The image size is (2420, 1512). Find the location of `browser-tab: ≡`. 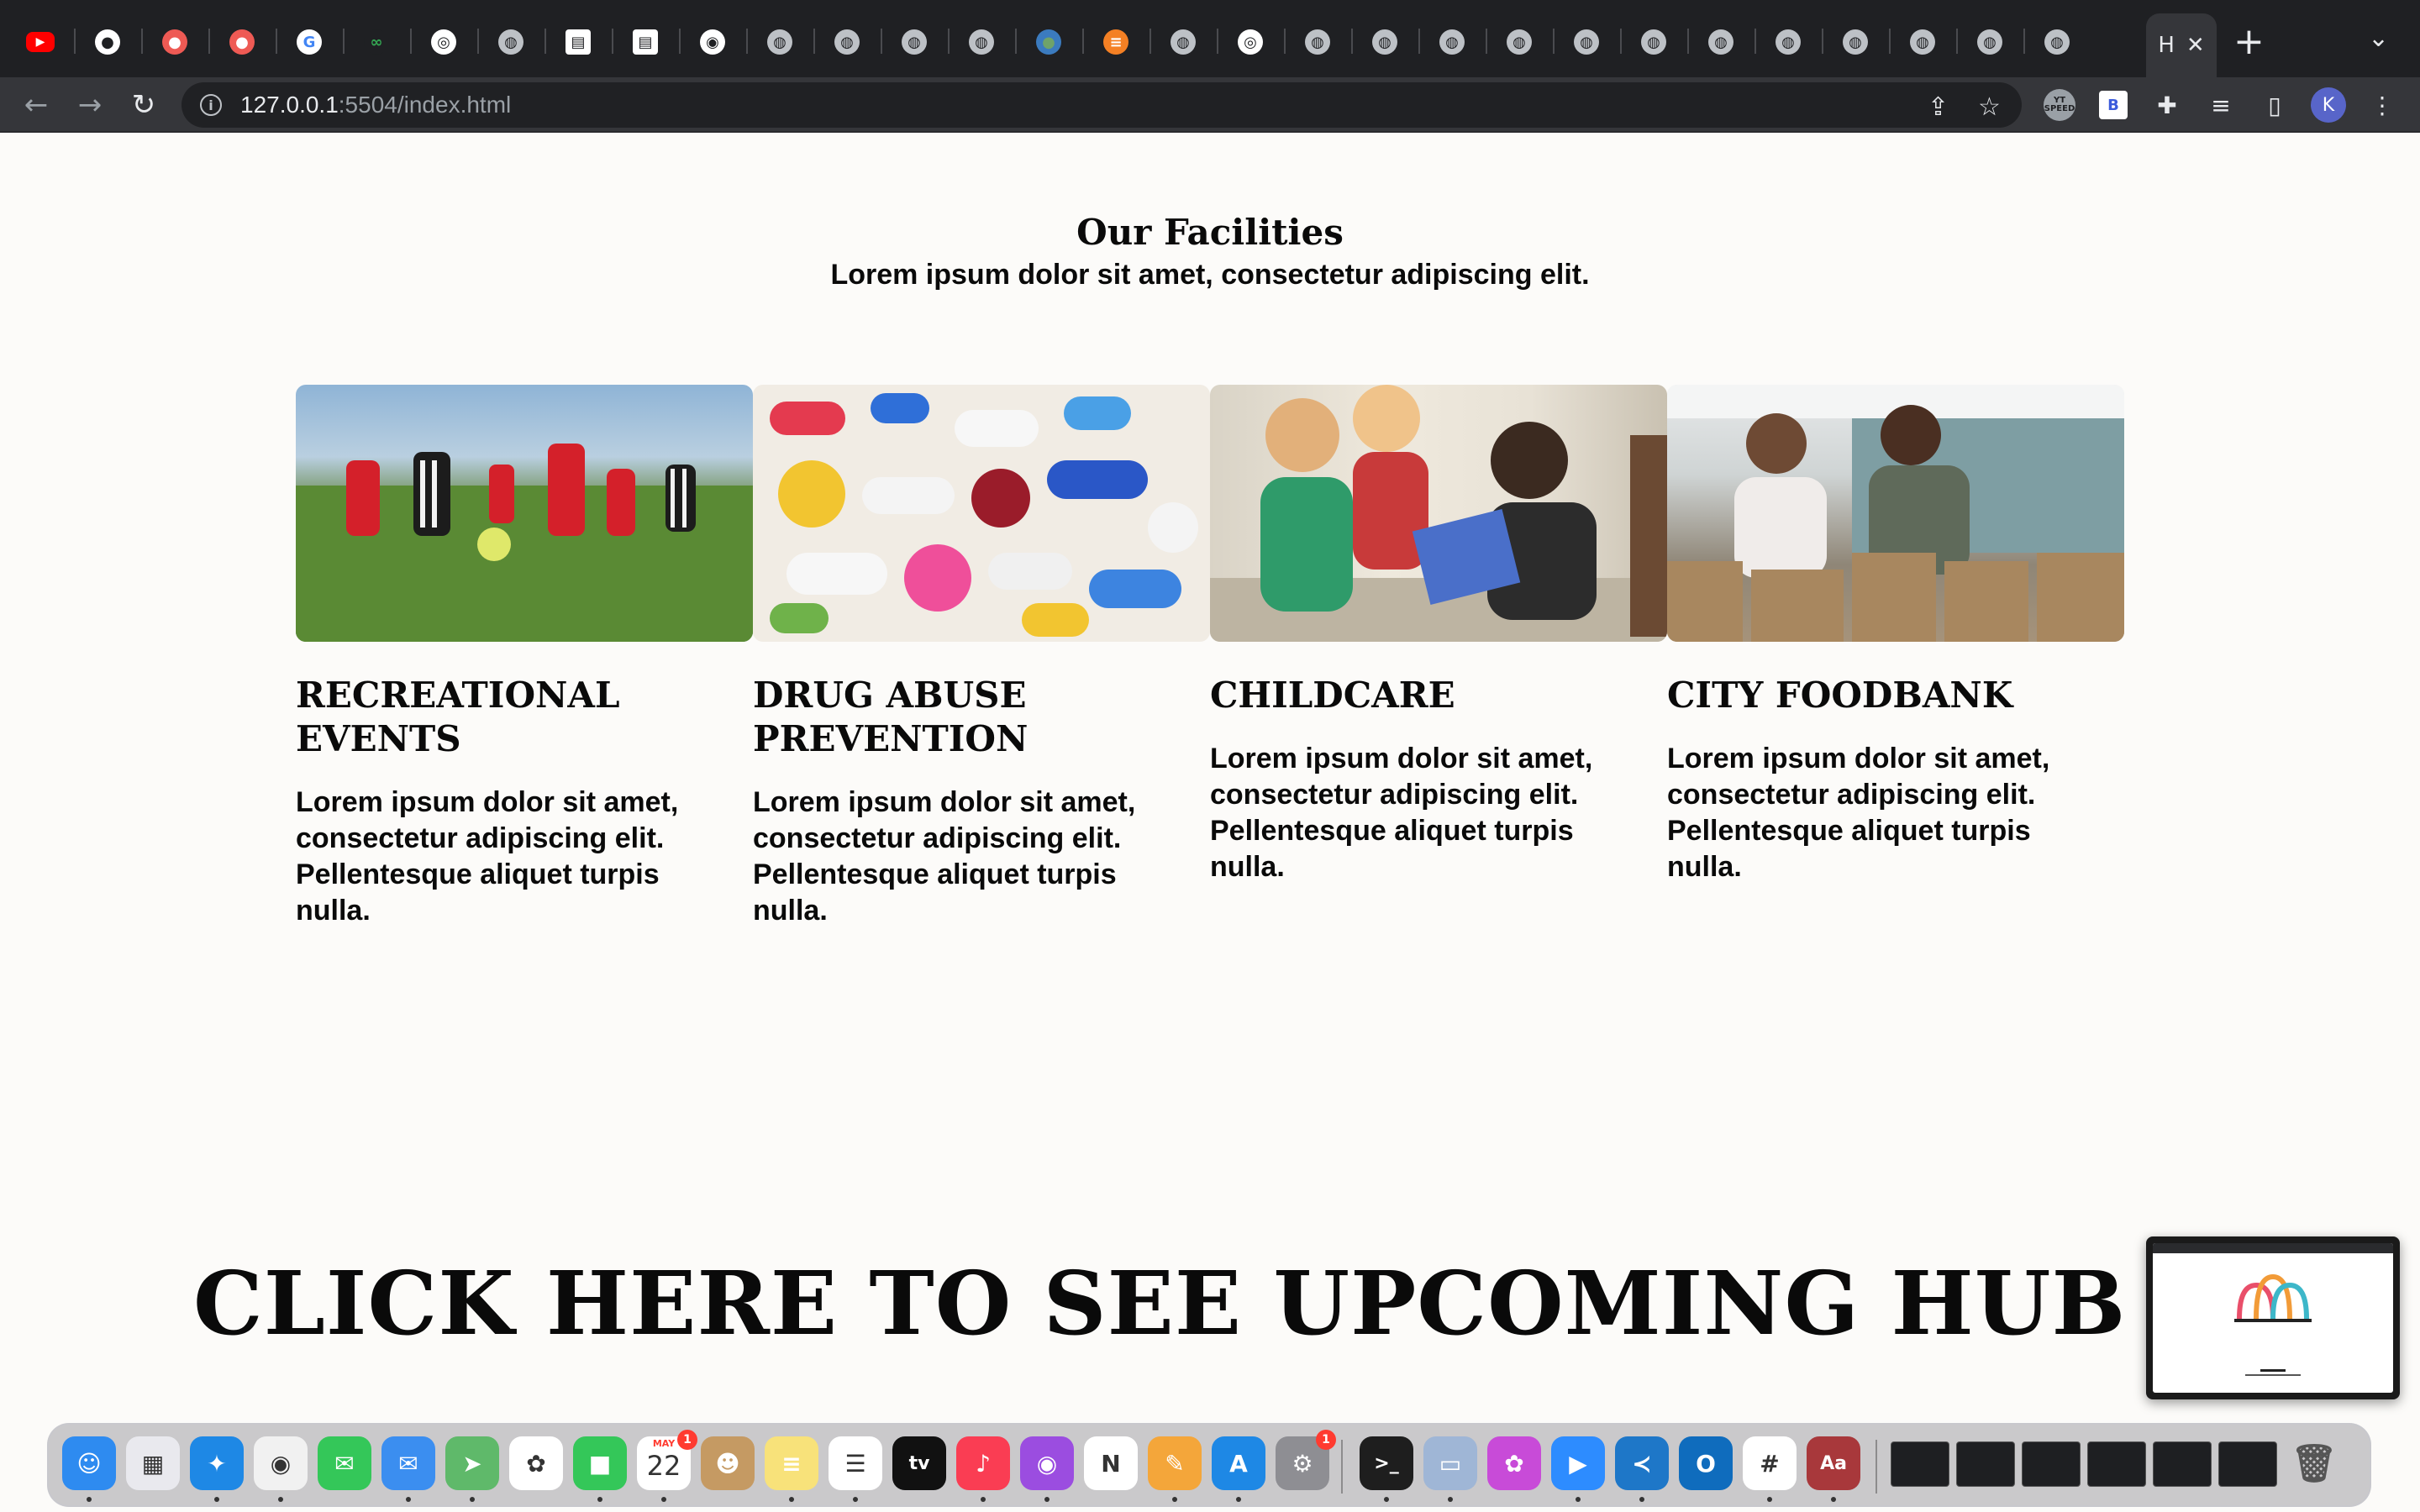

browser-tab: ≡ is located at coordinates (1116, 42).